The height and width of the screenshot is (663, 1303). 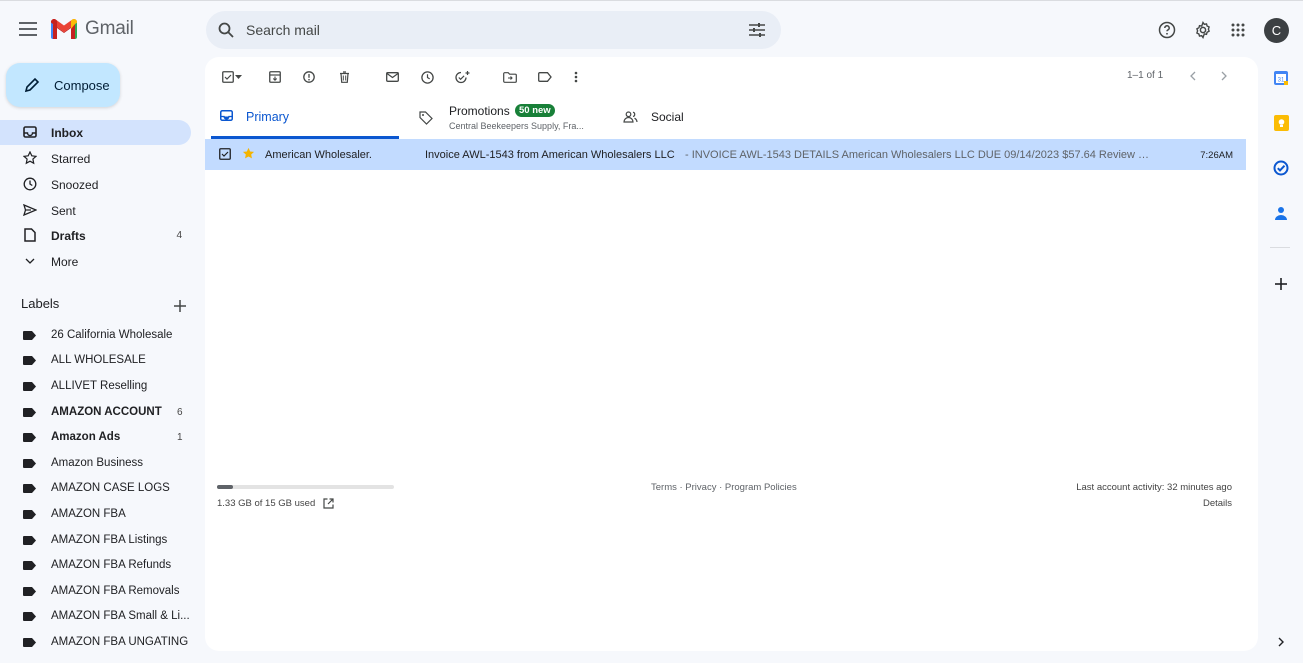 I want to click on calendar-app-button: 31, so click(x=1281, y=78).